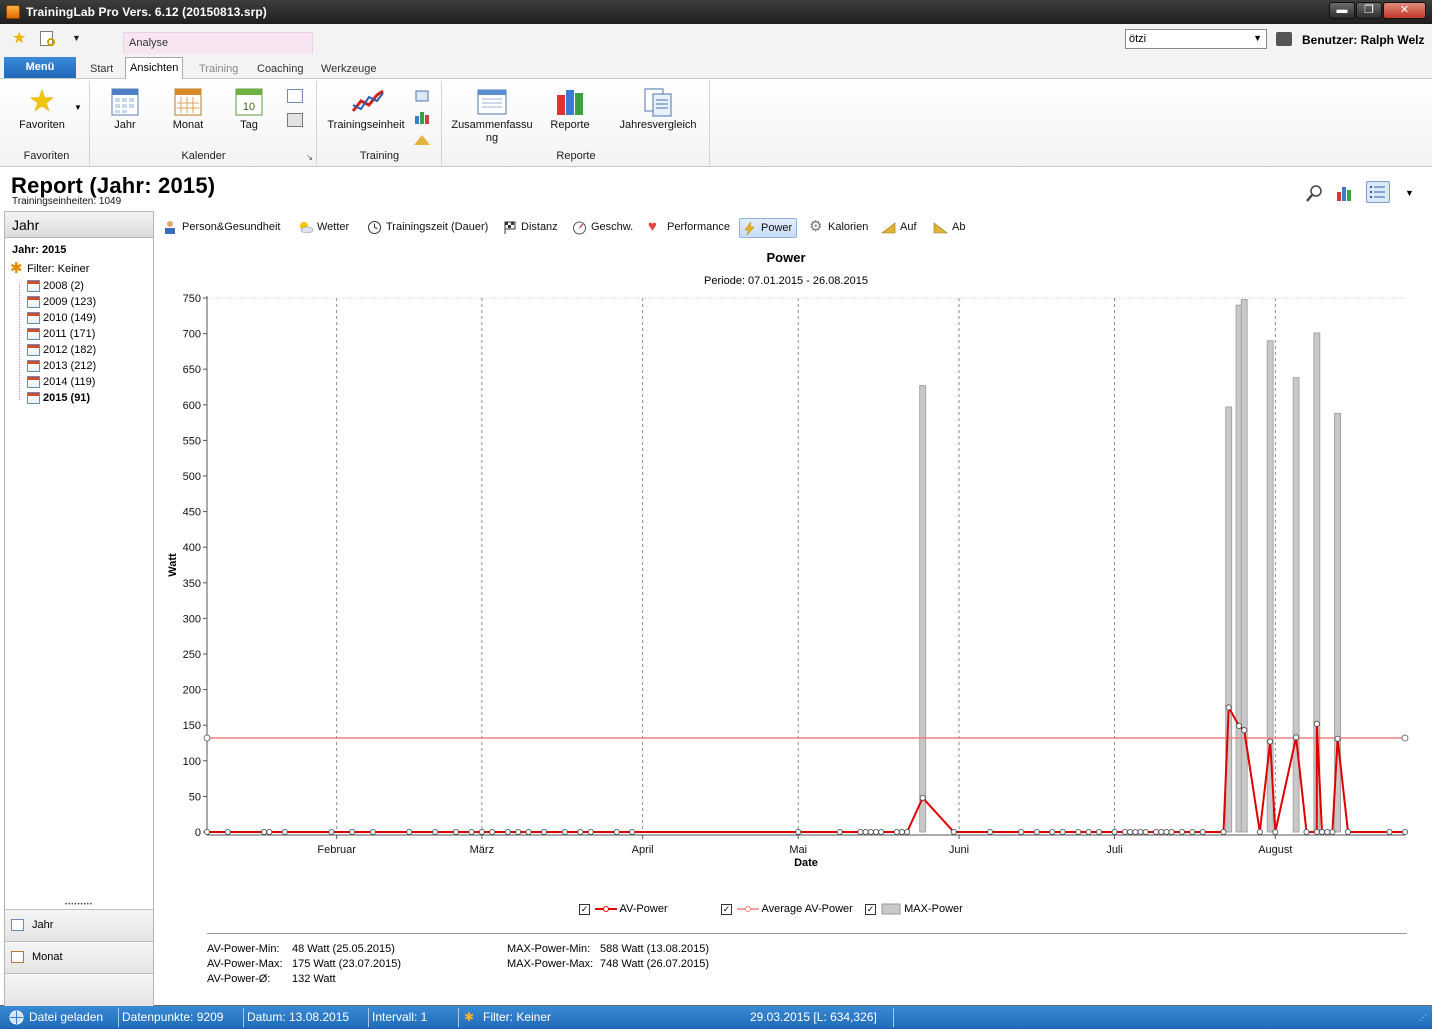 The image size is (1432, 1029). Describe the element at coordinates (61, 383) in the screenshot. I see `year-tree-item: 2014 (119)` at that location.